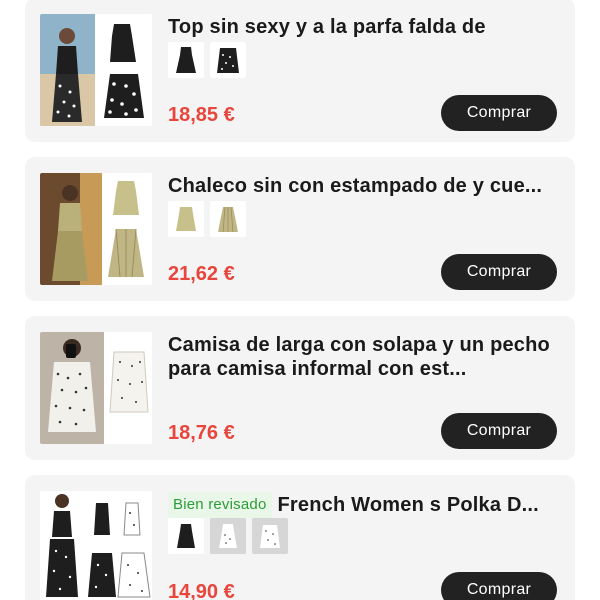 The height and width of the screenshot is (600, 600). What do you see at coordinates (201, 433) in the screenshot?
I see `product-price: 18,76 €` at bounding box center [201, 433].